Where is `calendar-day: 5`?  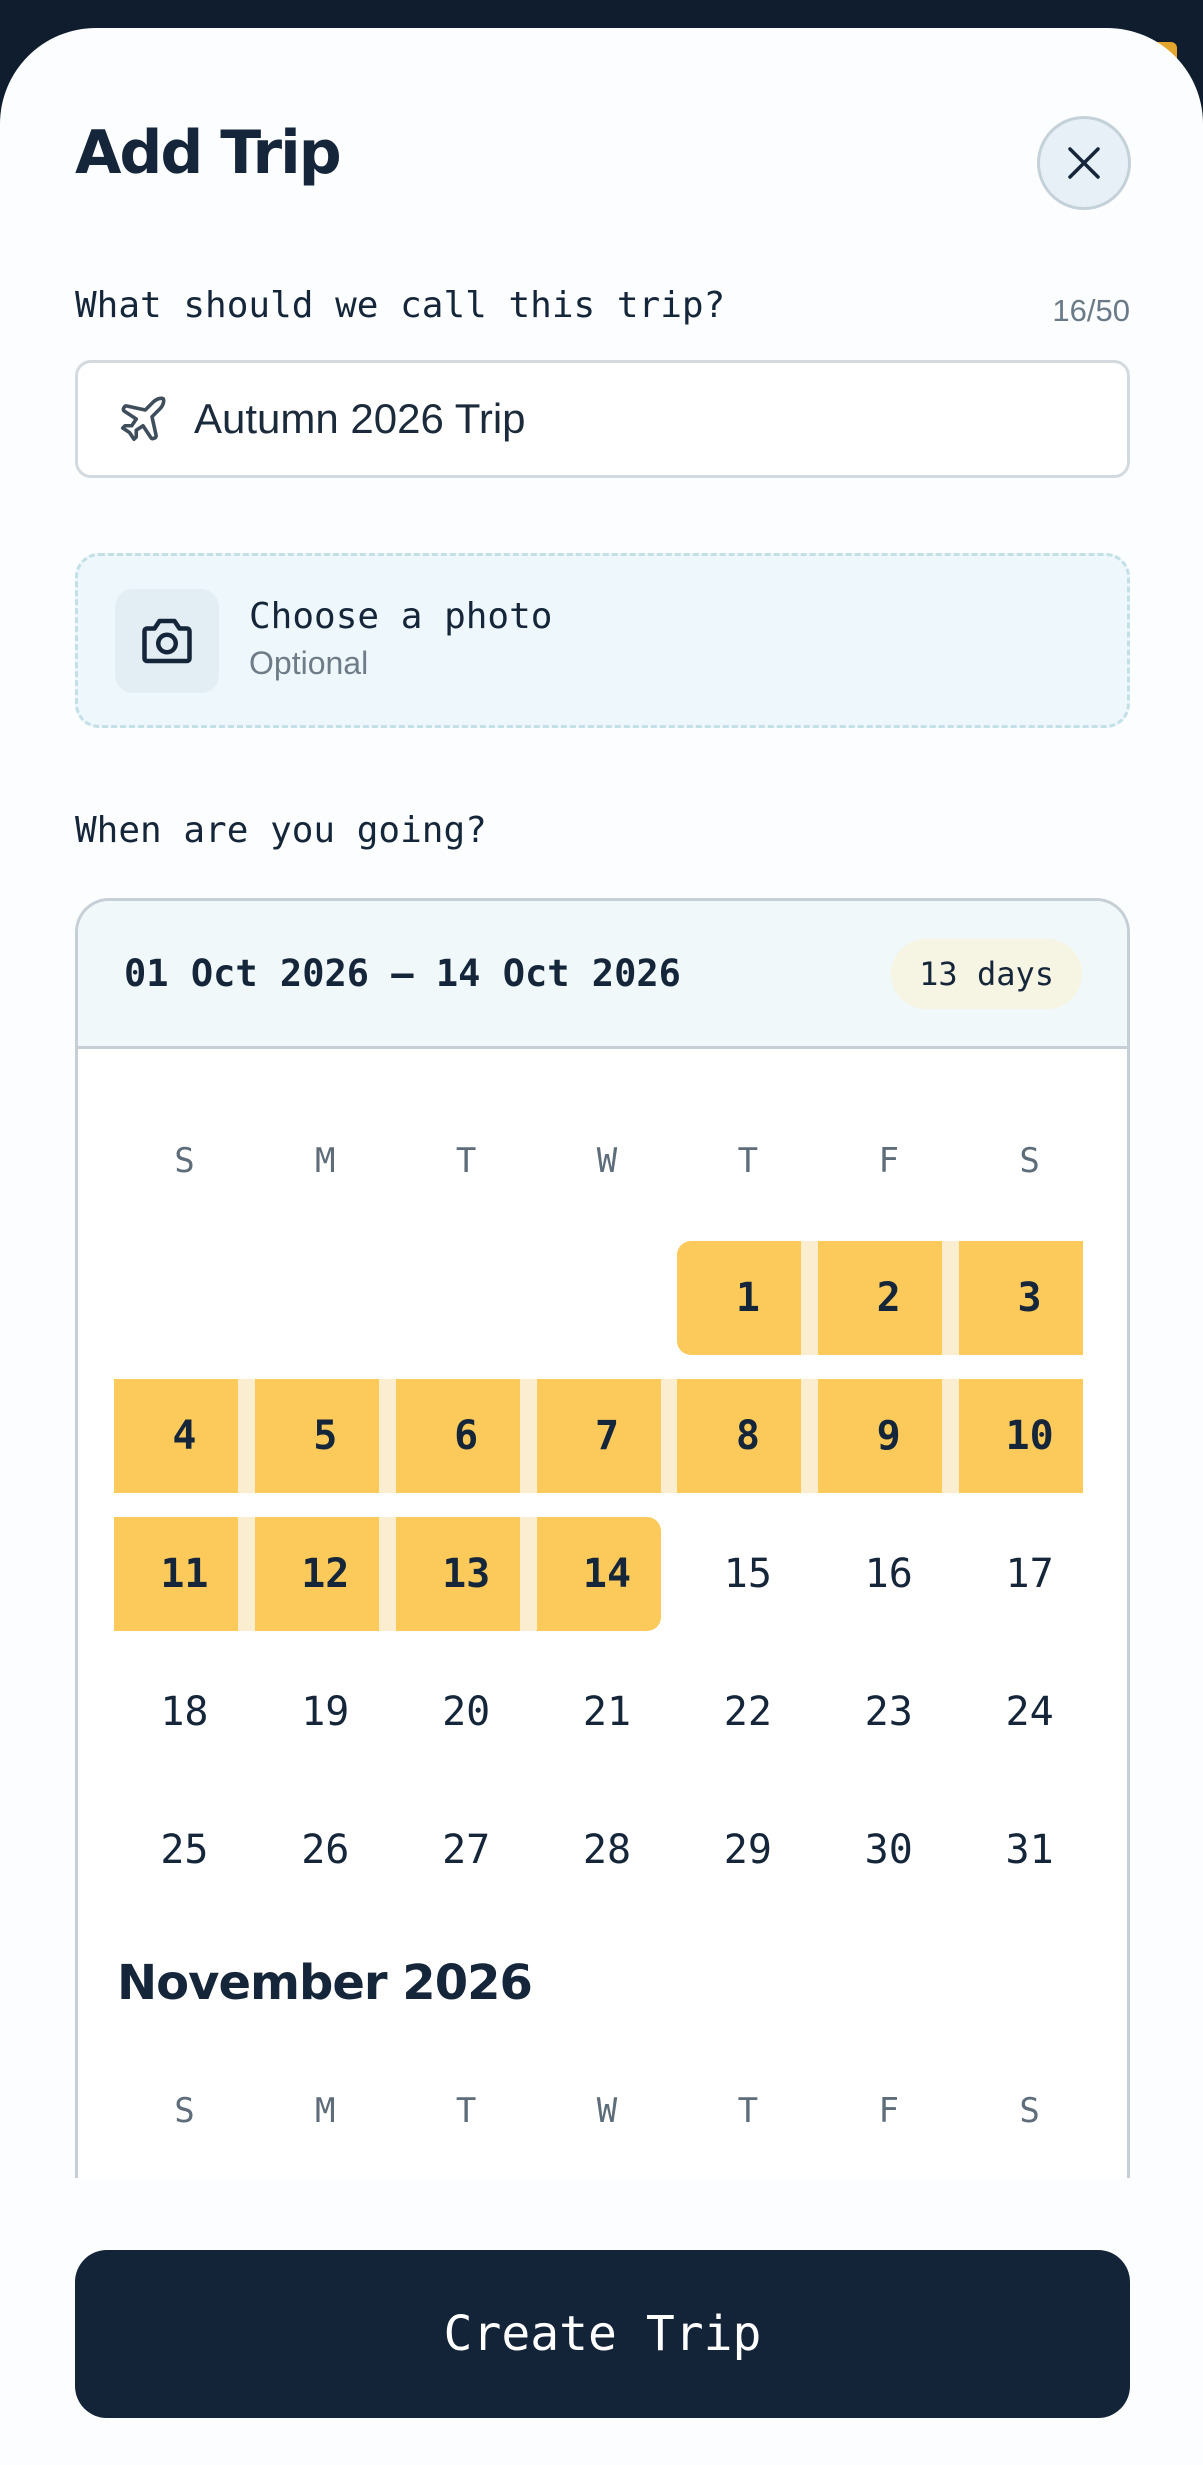
calendar-day: 5 is located at coordinates (325, 1448).